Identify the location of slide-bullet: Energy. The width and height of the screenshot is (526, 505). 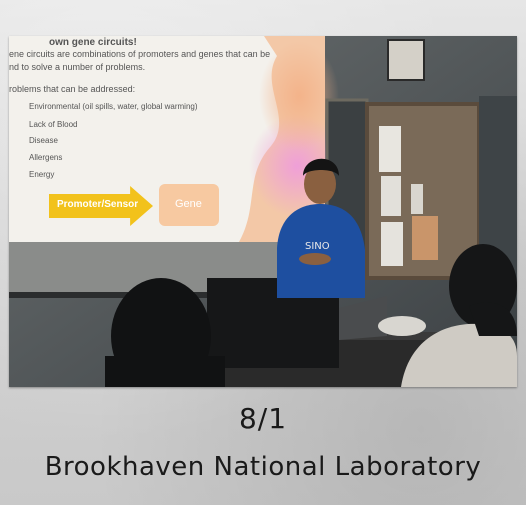
(42, 174).